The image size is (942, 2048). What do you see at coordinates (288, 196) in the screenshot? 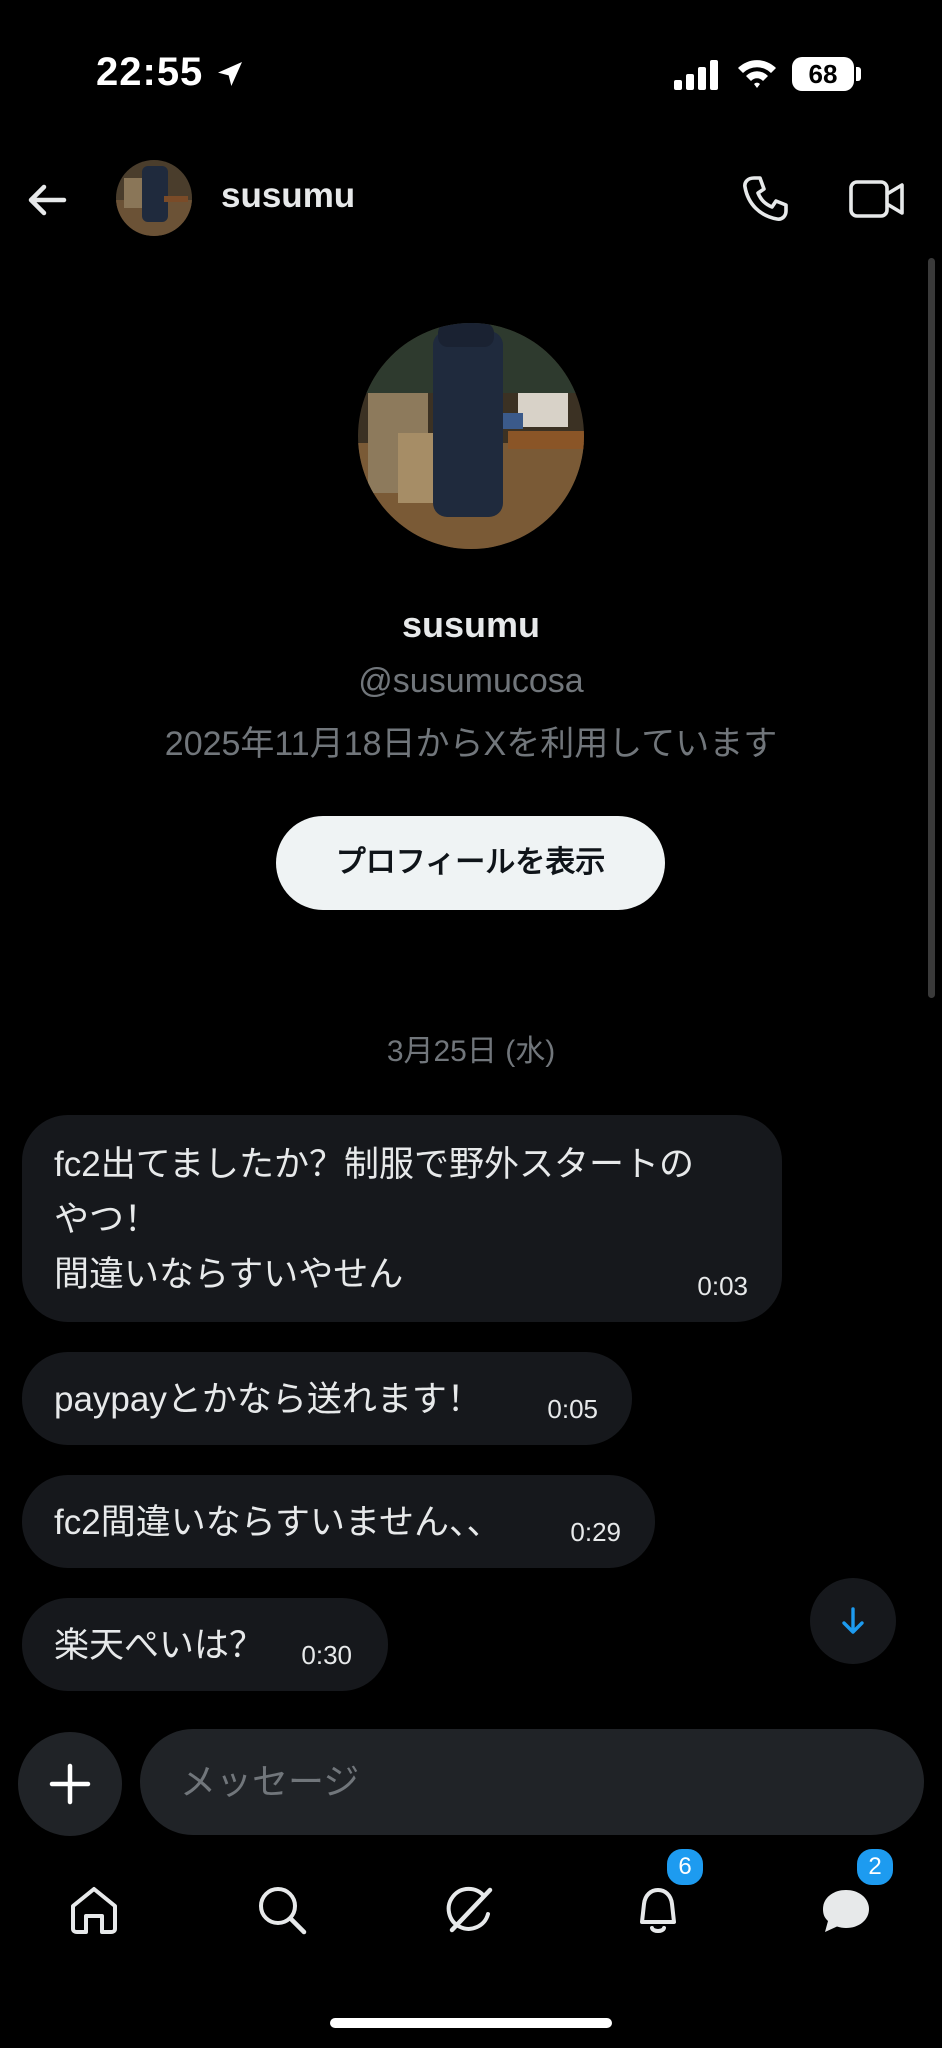
I see `header-username: susumu` at bounding box center [288, 196].